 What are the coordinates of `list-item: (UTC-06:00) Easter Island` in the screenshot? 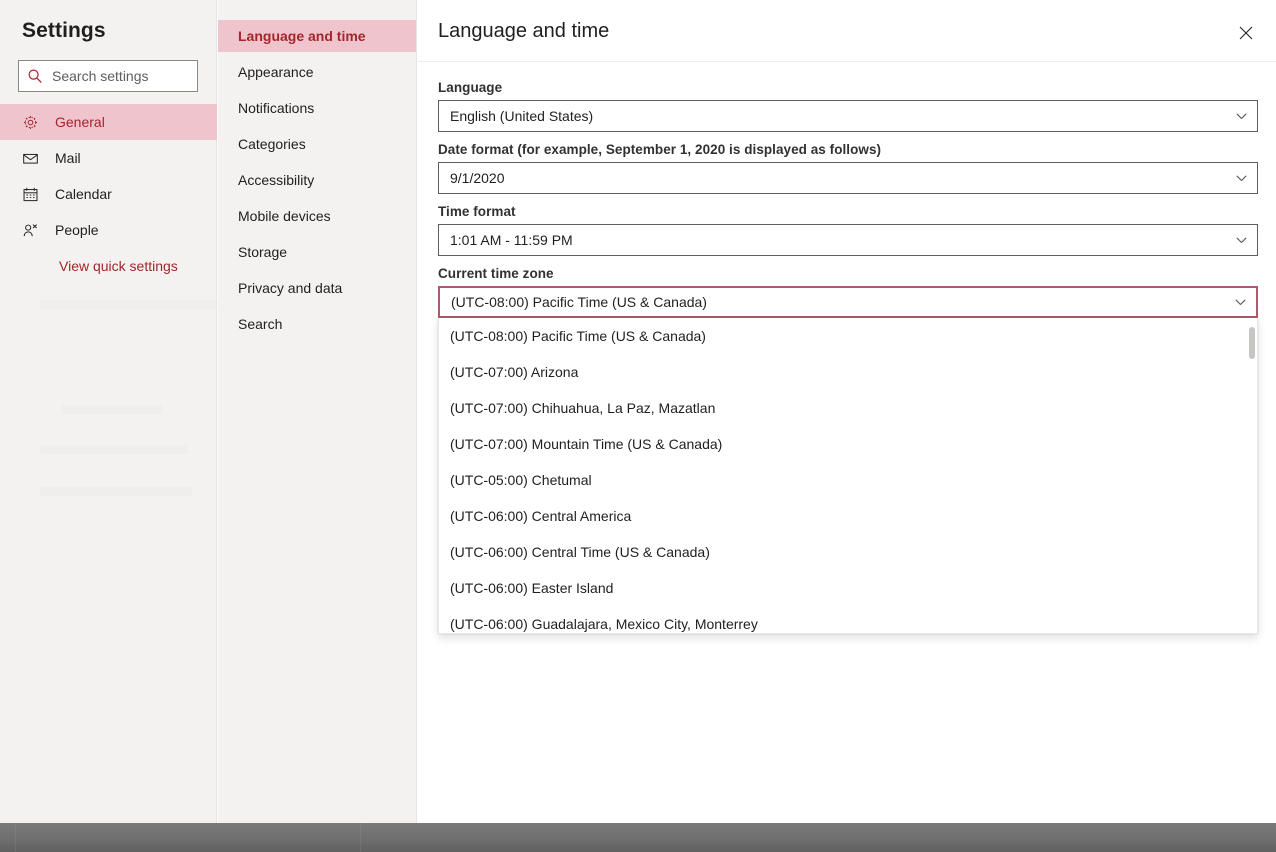 It's located at (848, 588).